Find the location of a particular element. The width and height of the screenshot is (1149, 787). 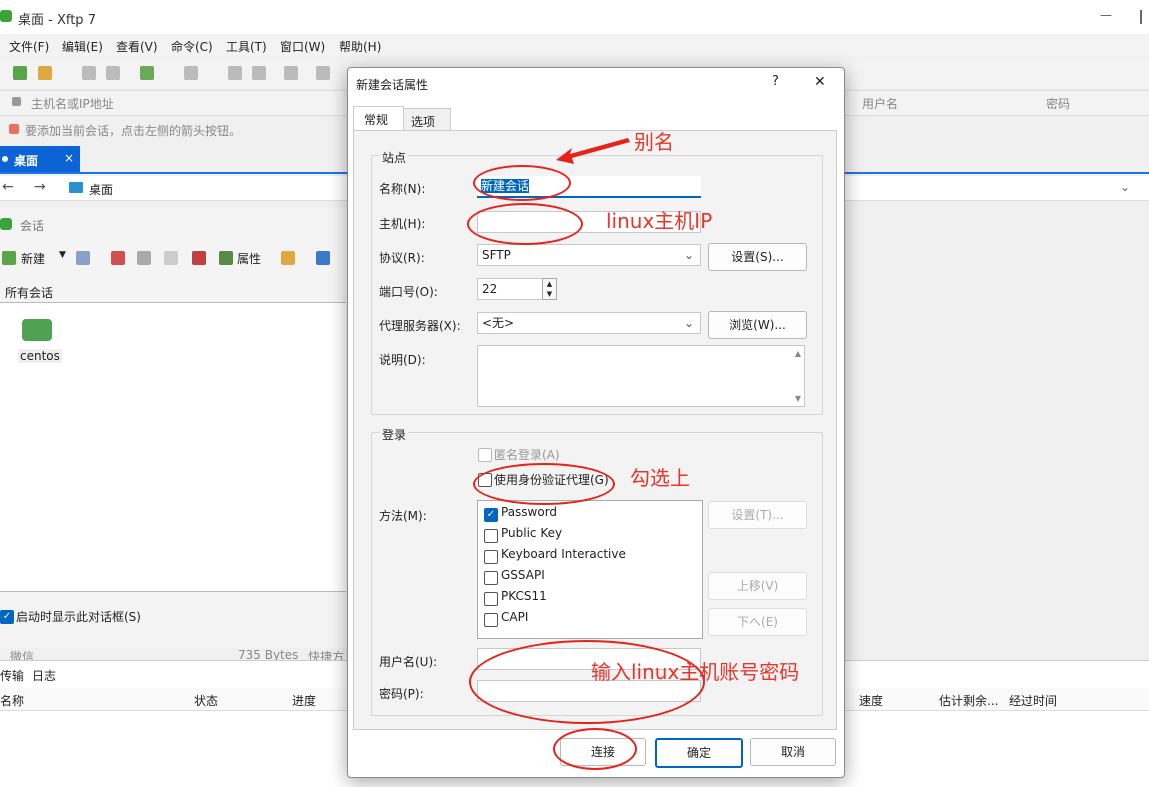

menu-file: 文件(F) is located at coordinates (29, 46).